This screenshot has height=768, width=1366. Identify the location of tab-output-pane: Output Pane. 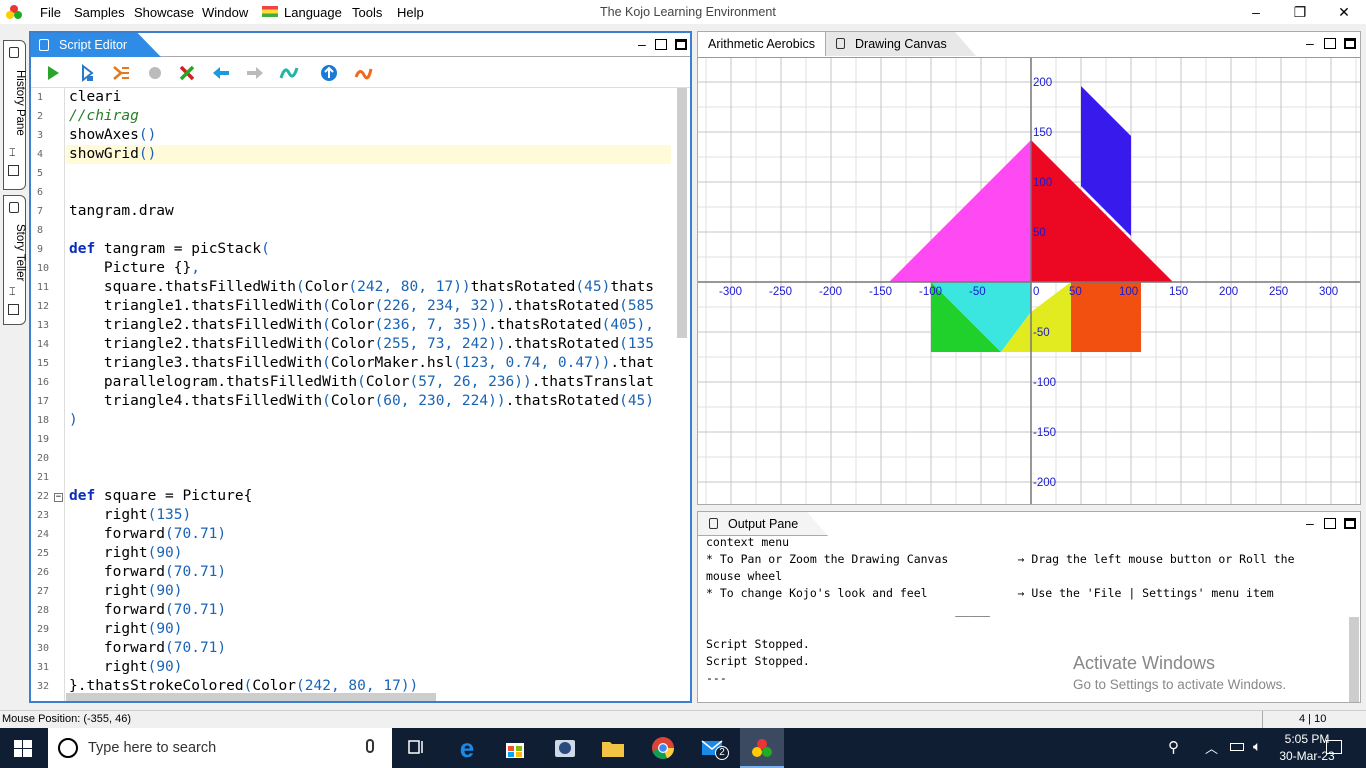
(763, 524).